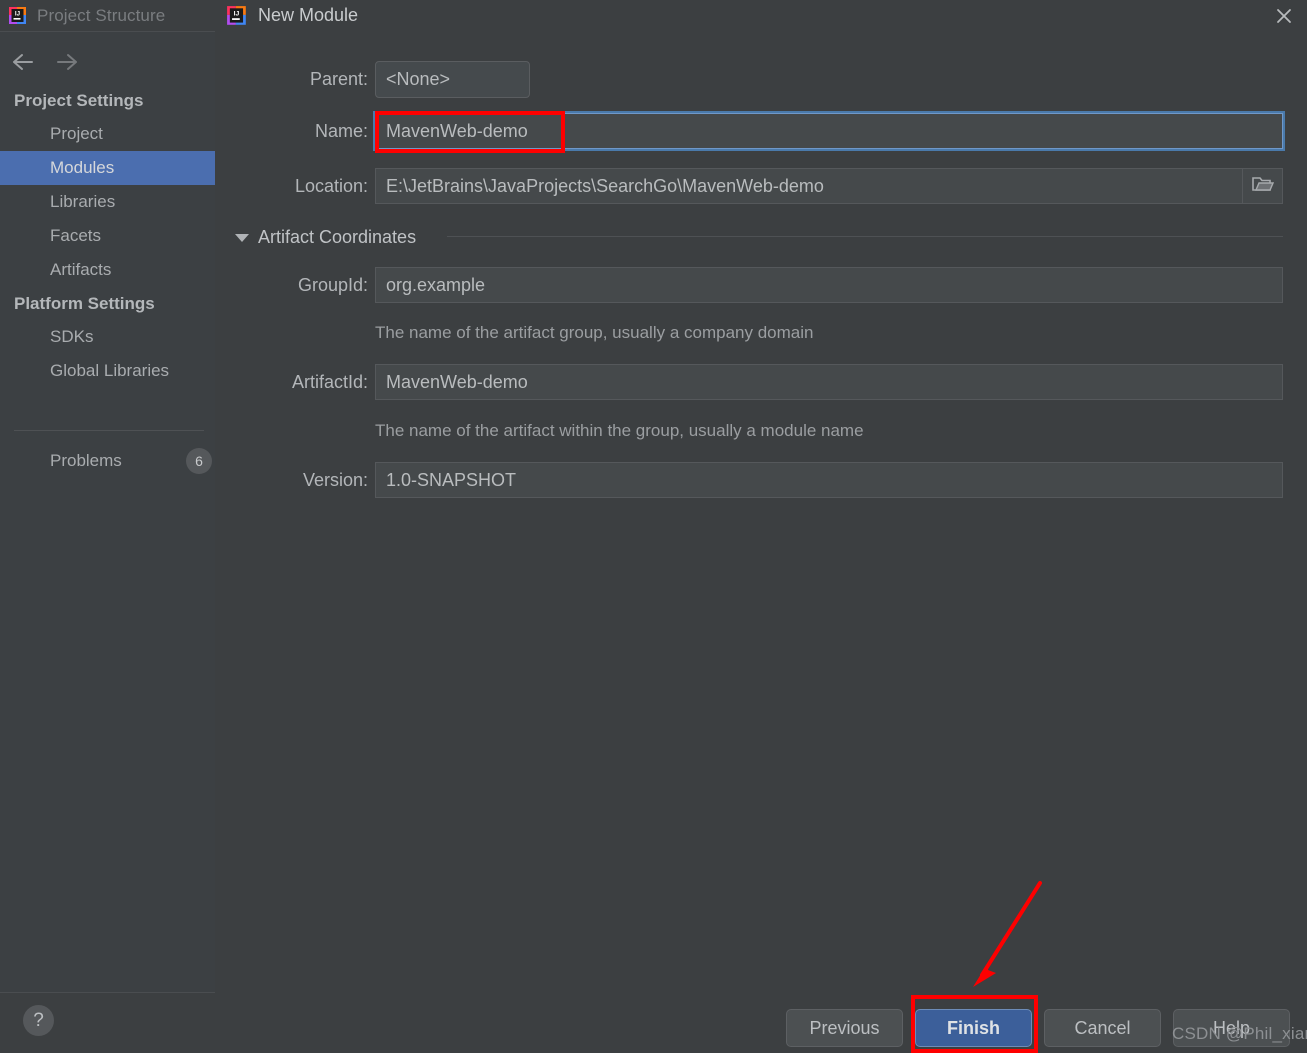  What do you see at coordinates (107, 270) in the screenshot?
I see `sidebar-item-artifacts: Artifacts` at bounding box center [107, 270].